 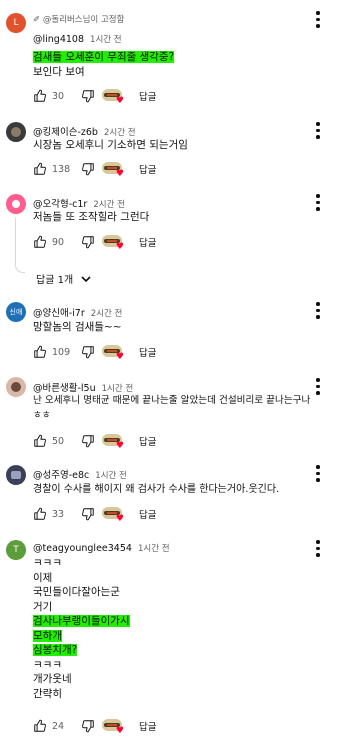 I want to click on comment-header: @오각형-c1r 2시간 전, so click(x=79, y=203).